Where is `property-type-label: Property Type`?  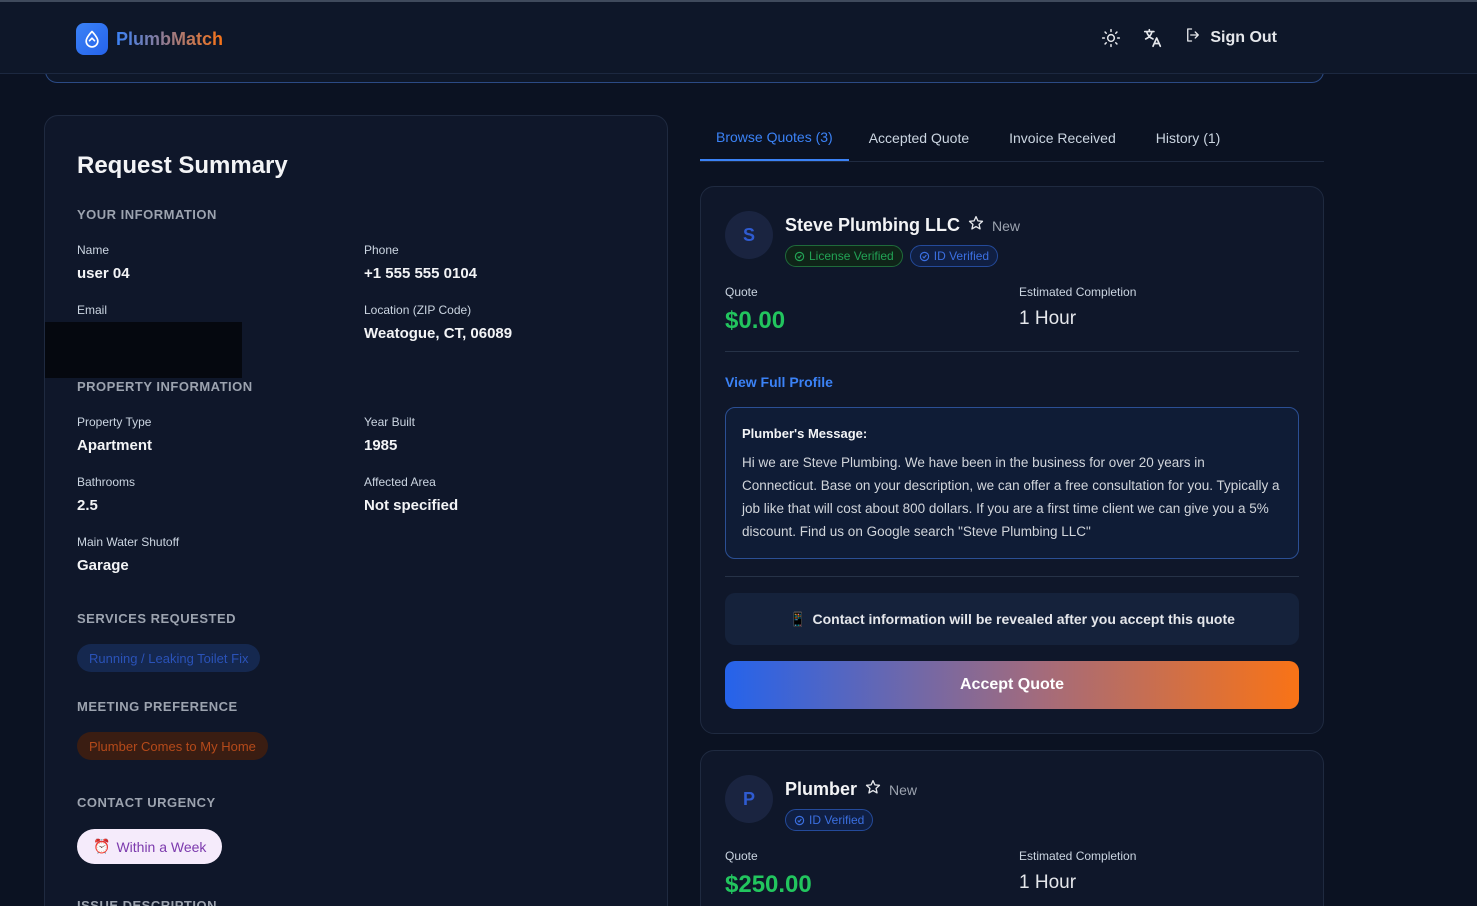
property-type-label: Property Type is located at coordinates (114, 422).